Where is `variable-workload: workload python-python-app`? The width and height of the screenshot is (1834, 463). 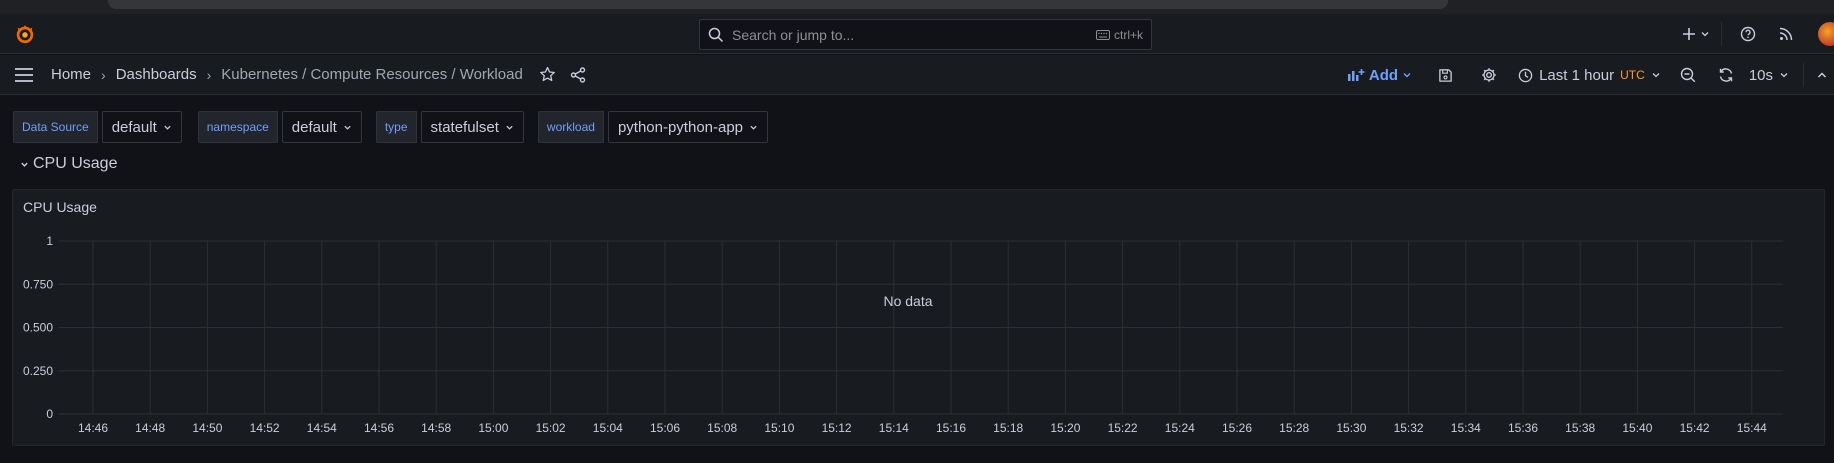
variable-workload: workload python-python-app is located at coordinates (653, 127).